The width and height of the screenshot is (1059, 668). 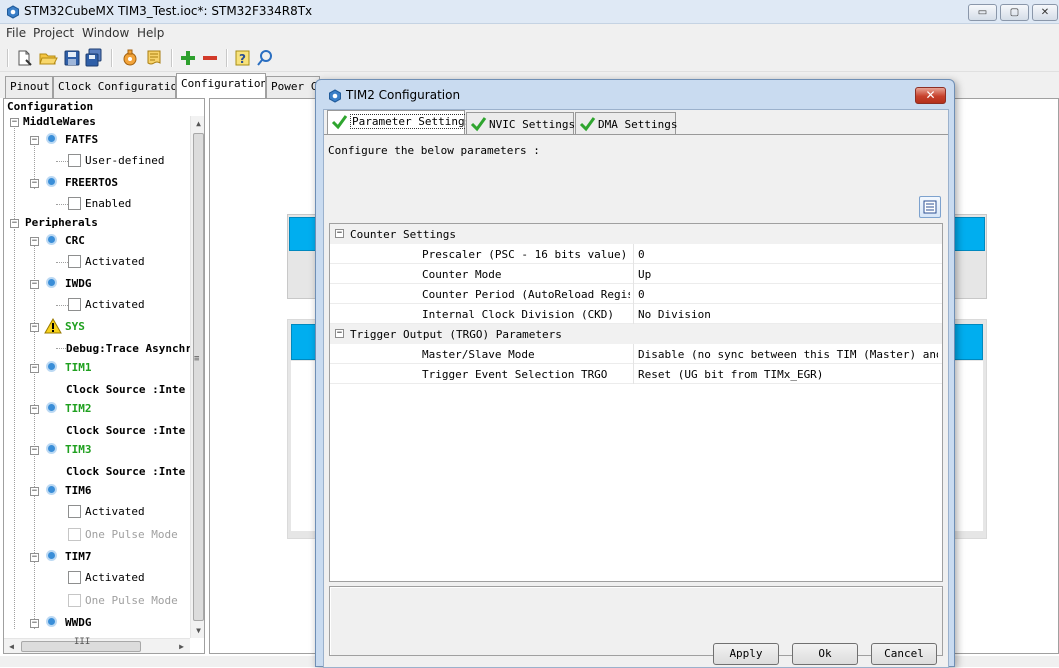 I want to click on scroll-right-arrow-icon: ▶, so click(x=181, y=646).